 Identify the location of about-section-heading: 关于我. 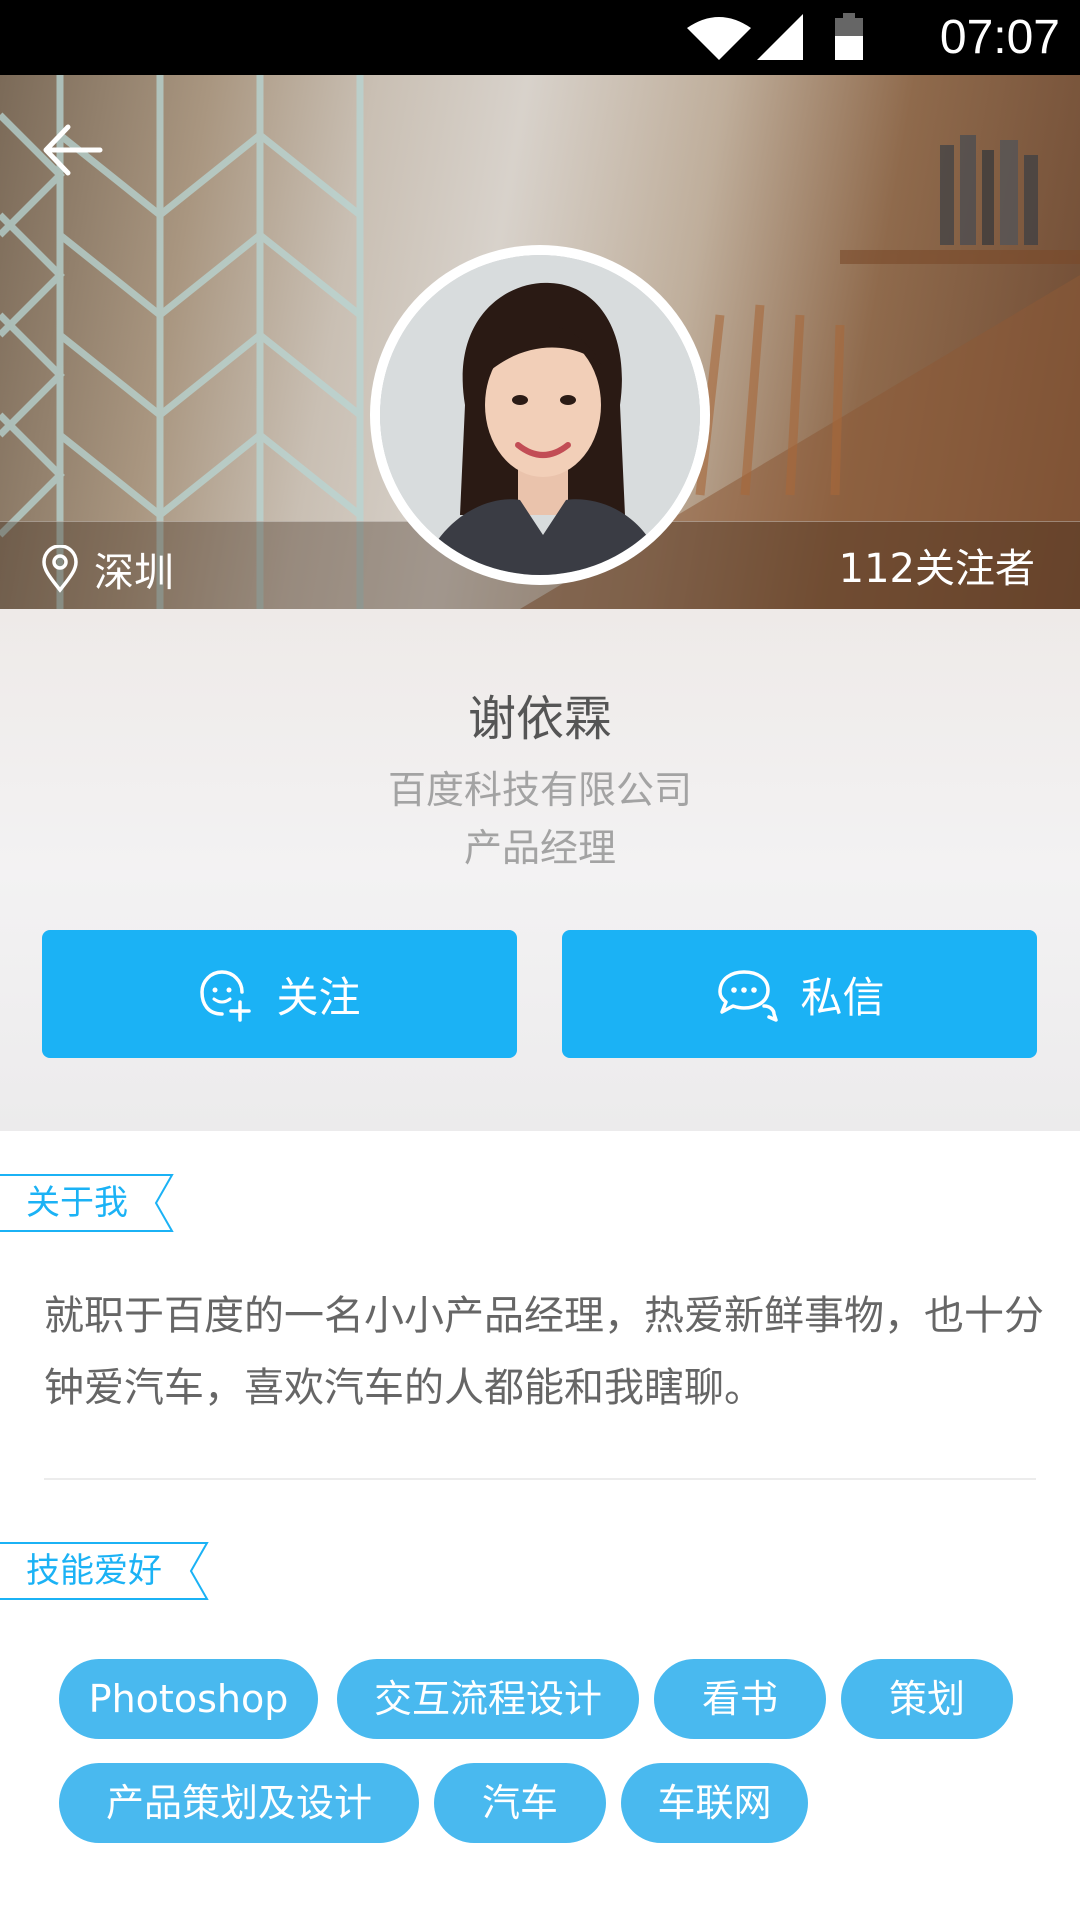
(87, 1203).